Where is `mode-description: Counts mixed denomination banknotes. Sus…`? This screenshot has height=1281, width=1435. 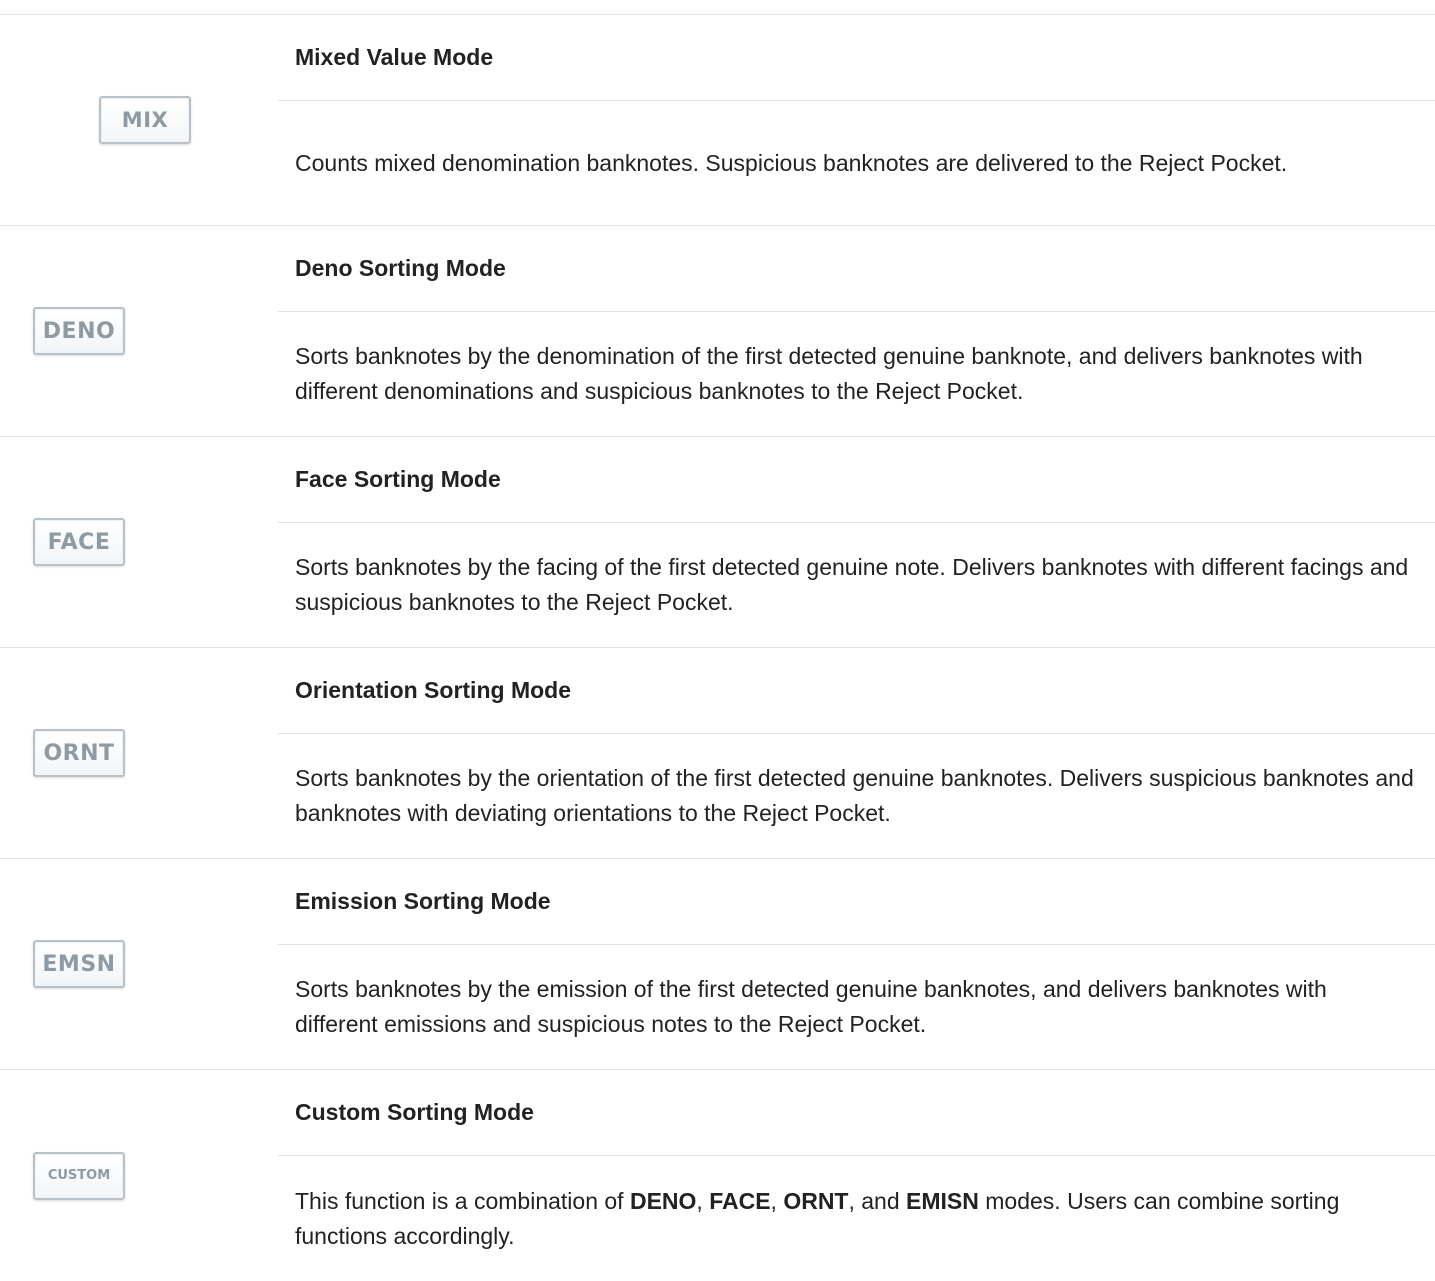
mode-description: Counts mixed denomination banknotes. Sus… is located at coordinates (856, 163).